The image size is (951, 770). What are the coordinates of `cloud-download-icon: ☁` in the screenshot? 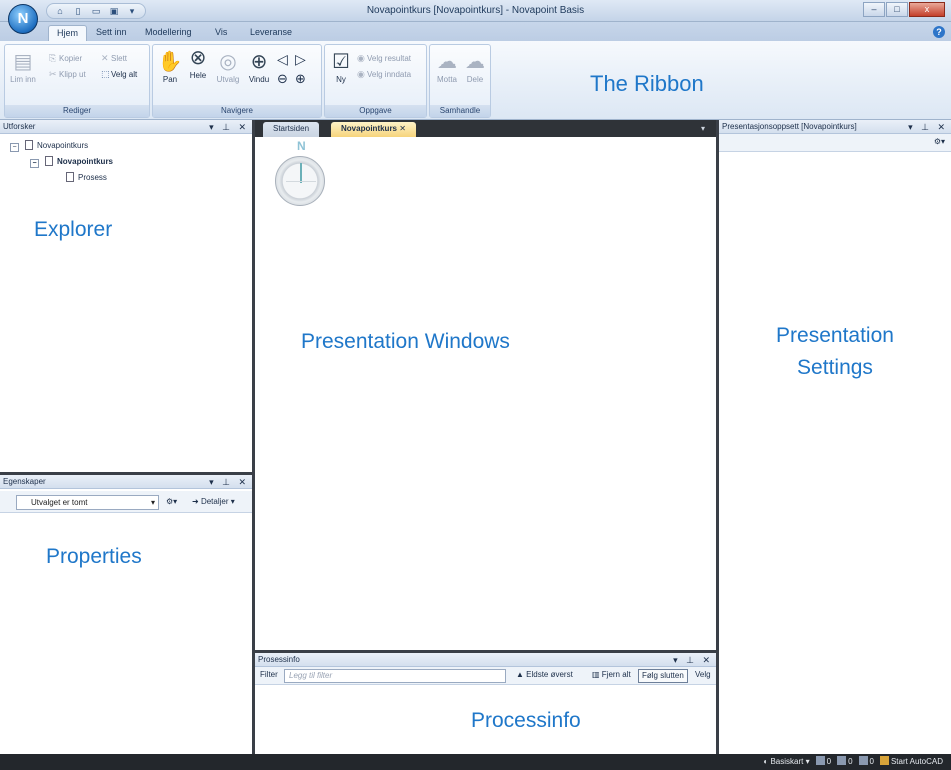 It's located at (447, 62).